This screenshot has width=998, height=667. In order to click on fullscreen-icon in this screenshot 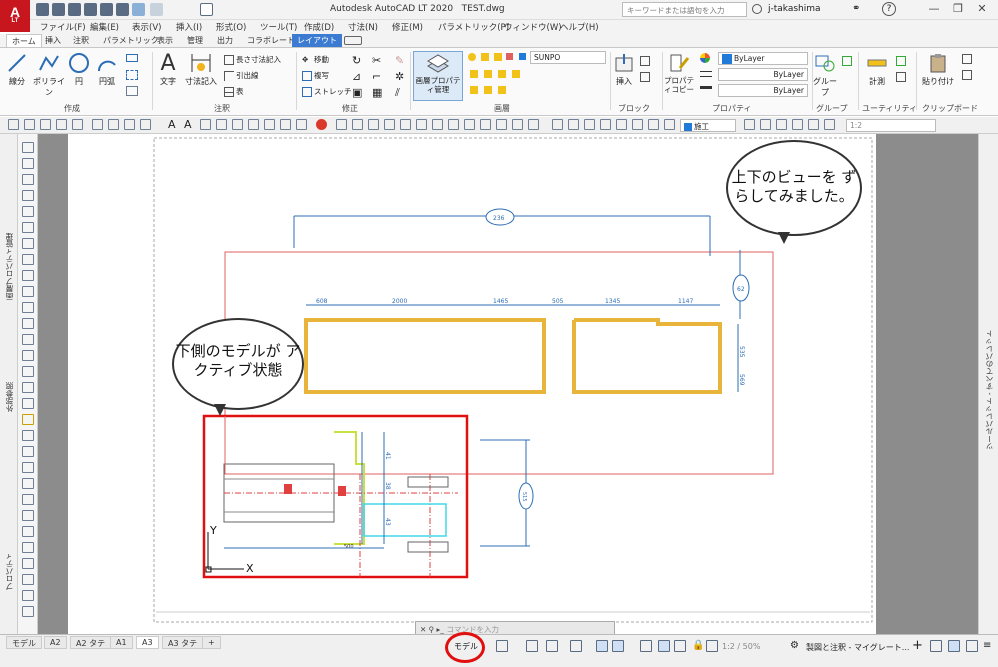, I will do `click(972, 646)`.